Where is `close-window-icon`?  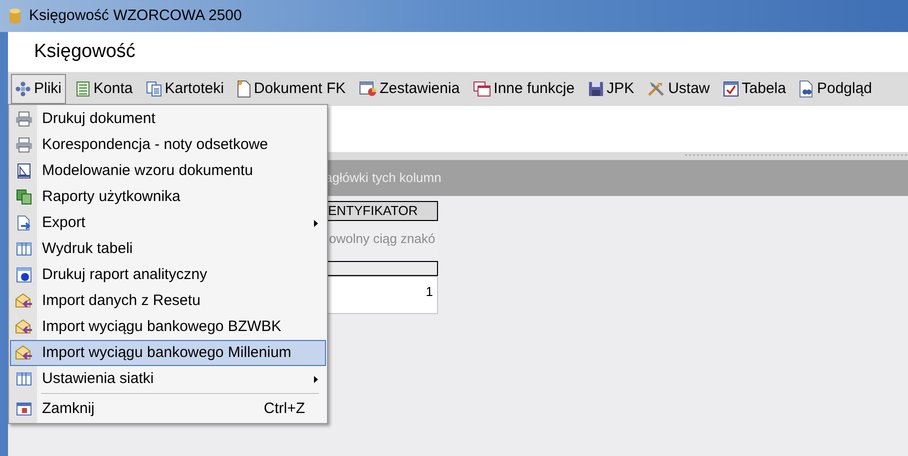
close-window-icon is located at coordinates (24, 409).